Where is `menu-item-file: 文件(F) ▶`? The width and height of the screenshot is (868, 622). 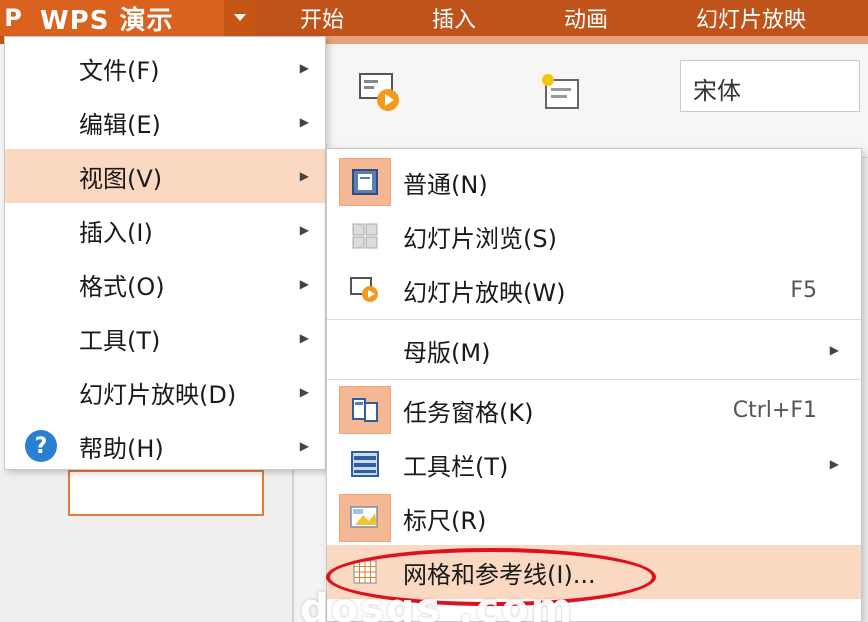
menu-item-file: 文件(F) ▶ is located at coordinates (165, 68).